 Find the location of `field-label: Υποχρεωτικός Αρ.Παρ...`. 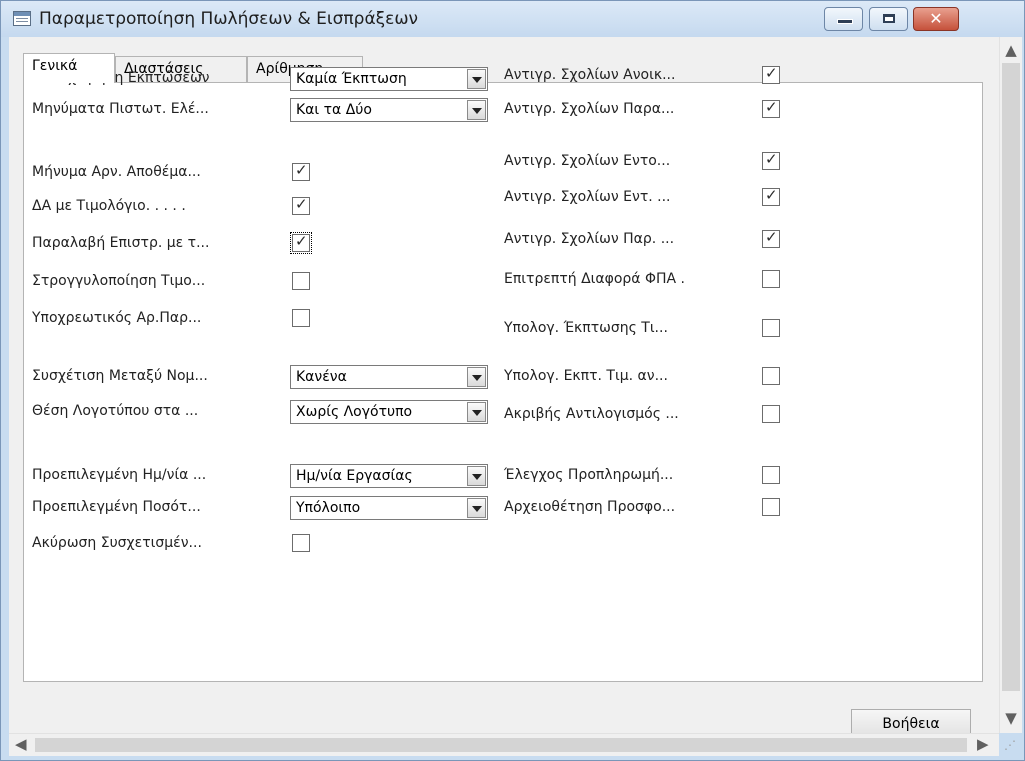

field-label: Υποχρεωτικός Αρ.Παρ... is located at coordinates (117, 318).